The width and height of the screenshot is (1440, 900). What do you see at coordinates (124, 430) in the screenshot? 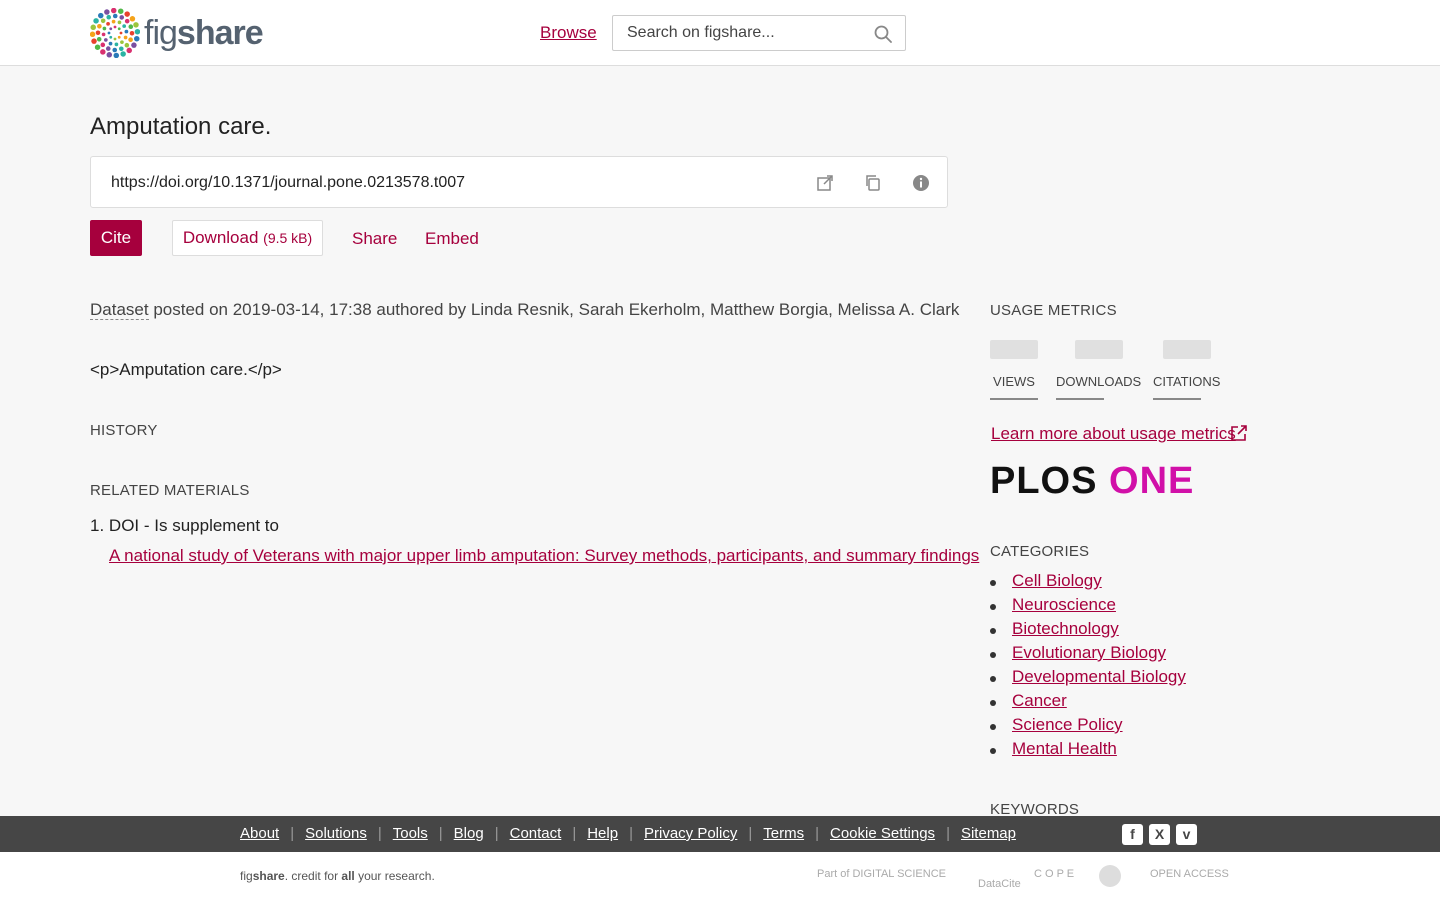
I see `history-heading: HISTORY` at bounding box center [124, 430].